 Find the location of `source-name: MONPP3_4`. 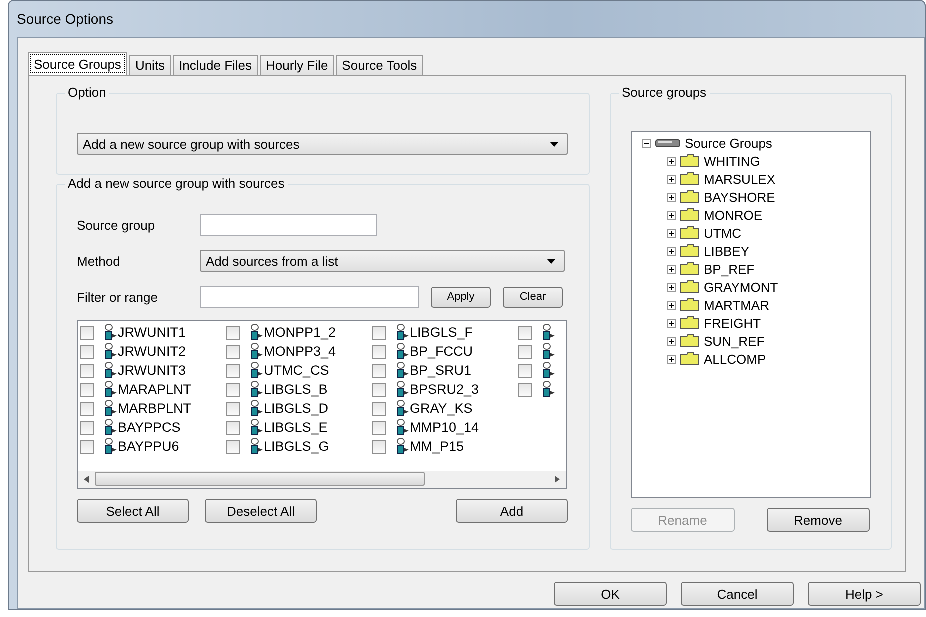

source-name: MONPP3_4 is located at coordinates (300, 351).